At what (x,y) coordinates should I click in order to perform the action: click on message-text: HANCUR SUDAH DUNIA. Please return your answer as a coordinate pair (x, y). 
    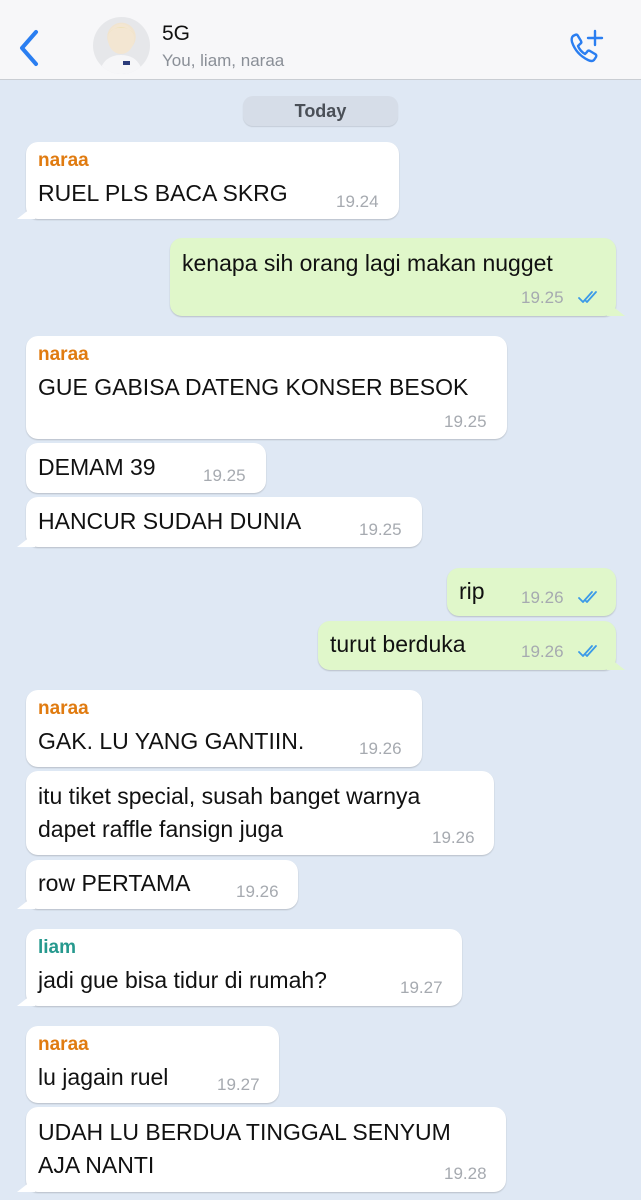
    Looking at the image, I should click on (170, 521).